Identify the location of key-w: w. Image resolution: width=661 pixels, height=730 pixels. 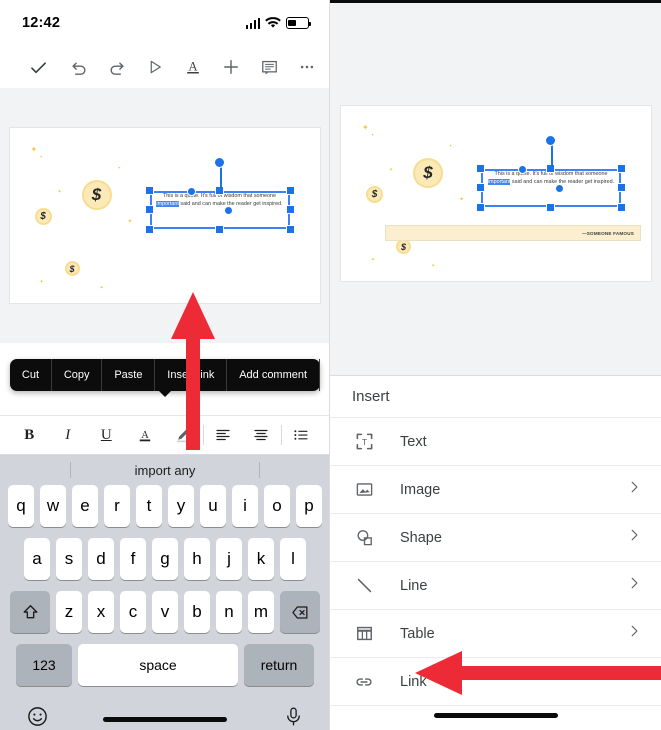
(53, 506).